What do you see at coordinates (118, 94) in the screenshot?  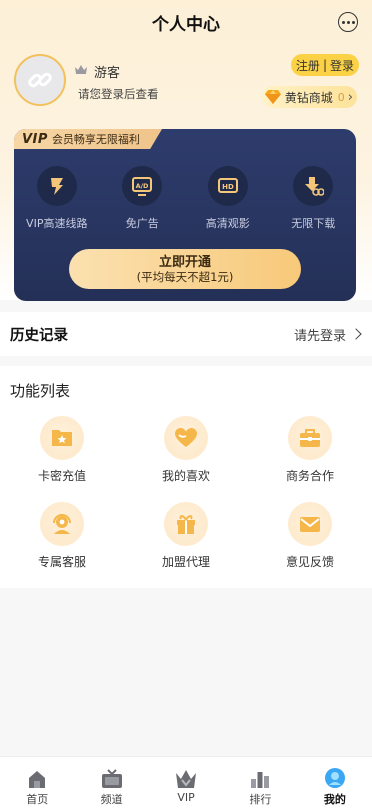 I see `login-hint: 请您登录后查看` at bounding box center [118, 94].